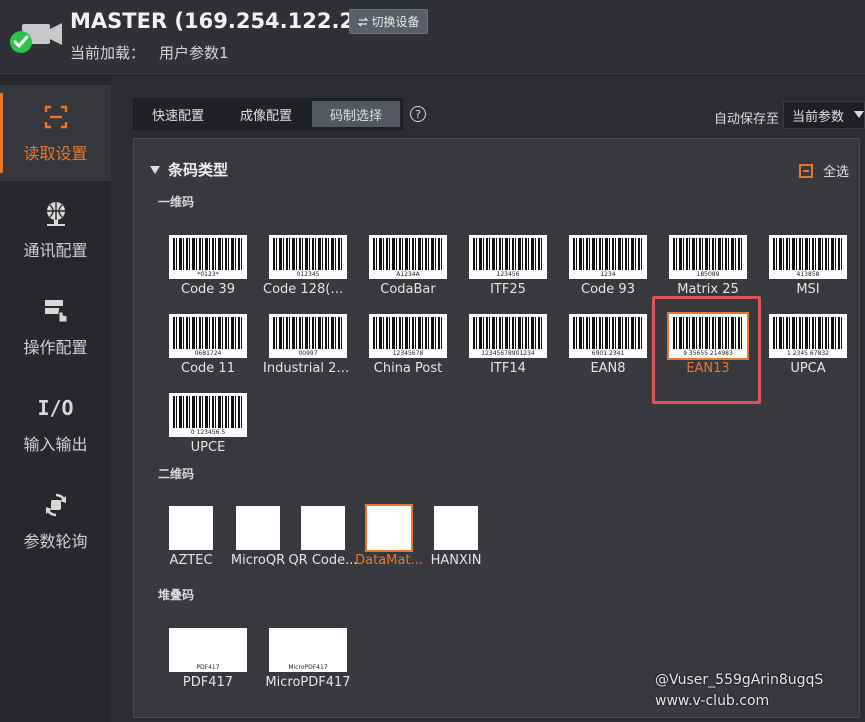 The image size is (865, 722). I want to click on symbology-name: ITF25, so click(508, 289).